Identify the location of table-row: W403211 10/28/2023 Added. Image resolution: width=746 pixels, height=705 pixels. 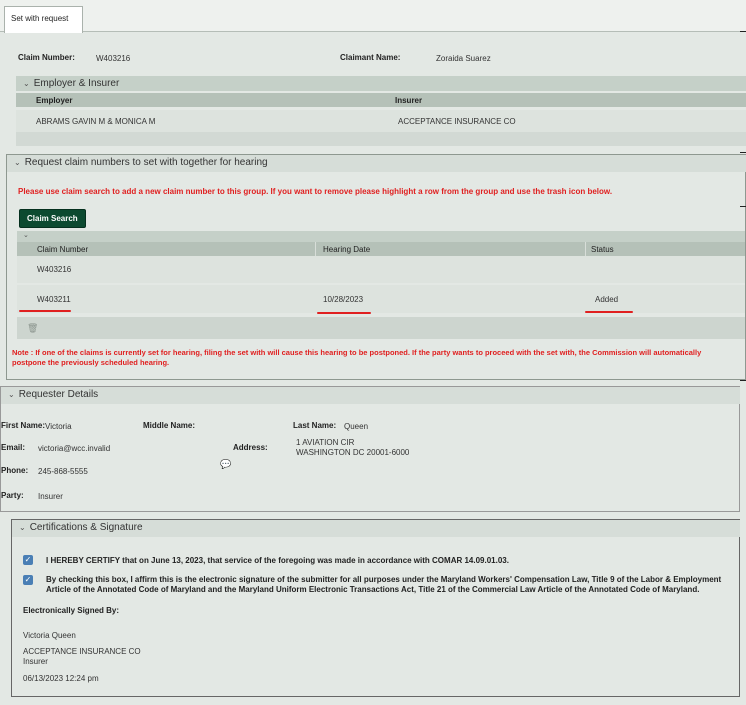
(381, 299).